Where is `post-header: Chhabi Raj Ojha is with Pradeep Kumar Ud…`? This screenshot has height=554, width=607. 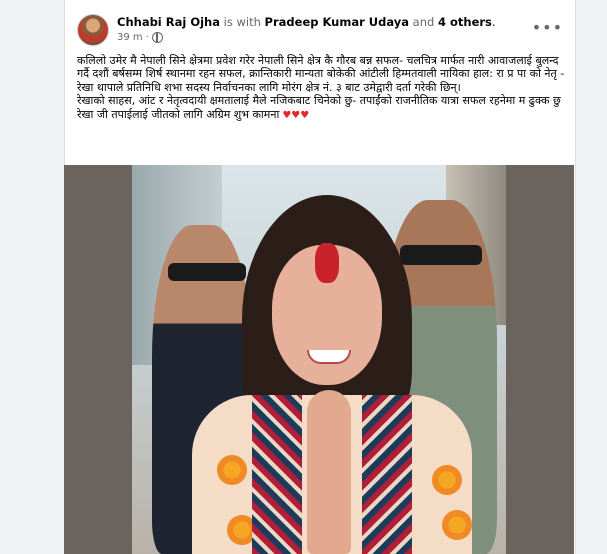
post-header: Chhabi Raj Ojha is with Pradeep Kumar Ud… is located at coordinates (322, 31).